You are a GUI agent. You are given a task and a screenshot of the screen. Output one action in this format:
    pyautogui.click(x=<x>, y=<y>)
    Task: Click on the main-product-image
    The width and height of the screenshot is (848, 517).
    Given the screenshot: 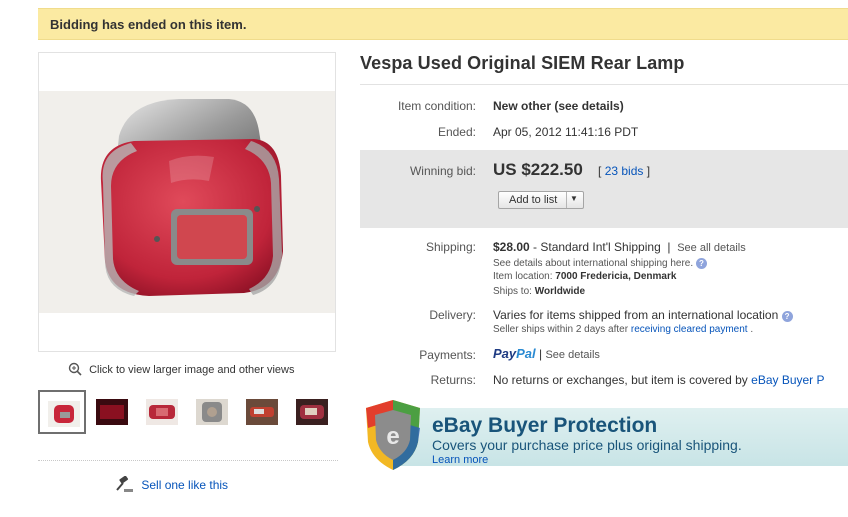 What is the action you would take?
    pyautogui.click(x=187, y=202)
    